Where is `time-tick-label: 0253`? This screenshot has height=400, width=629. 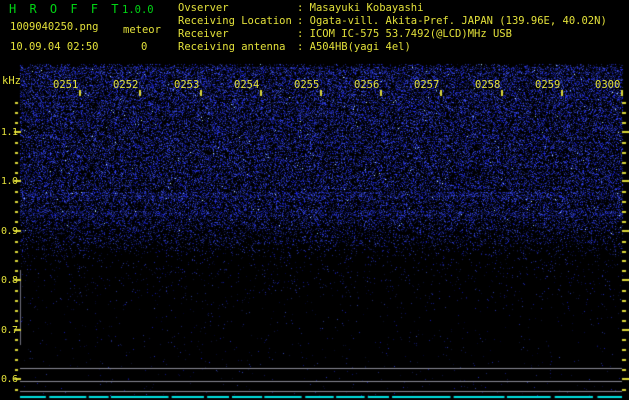 time-tick-label: 0253 is located at coordinates (187, 85).